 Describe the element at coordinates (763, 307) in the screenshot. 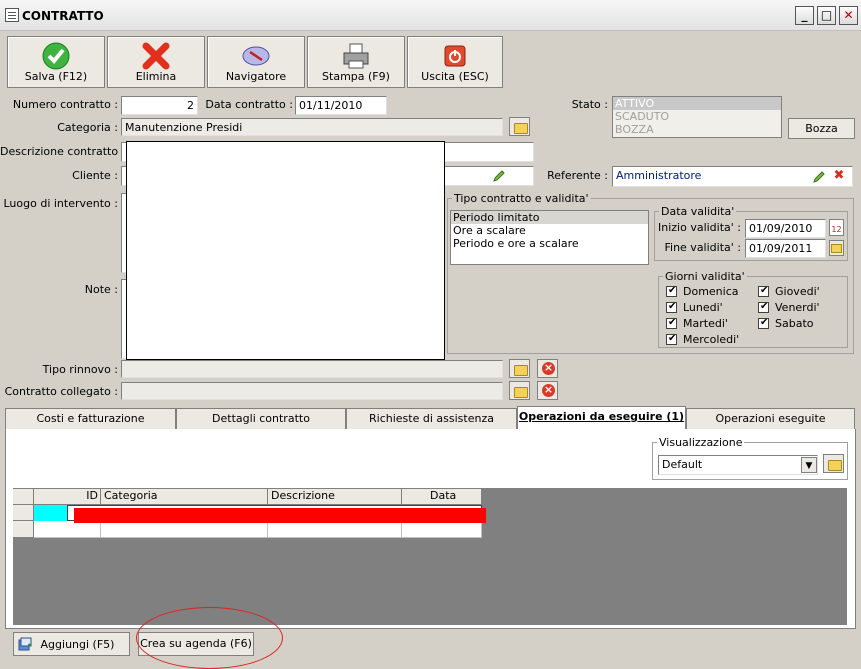

I see `venerdi-checkbox` at that location.